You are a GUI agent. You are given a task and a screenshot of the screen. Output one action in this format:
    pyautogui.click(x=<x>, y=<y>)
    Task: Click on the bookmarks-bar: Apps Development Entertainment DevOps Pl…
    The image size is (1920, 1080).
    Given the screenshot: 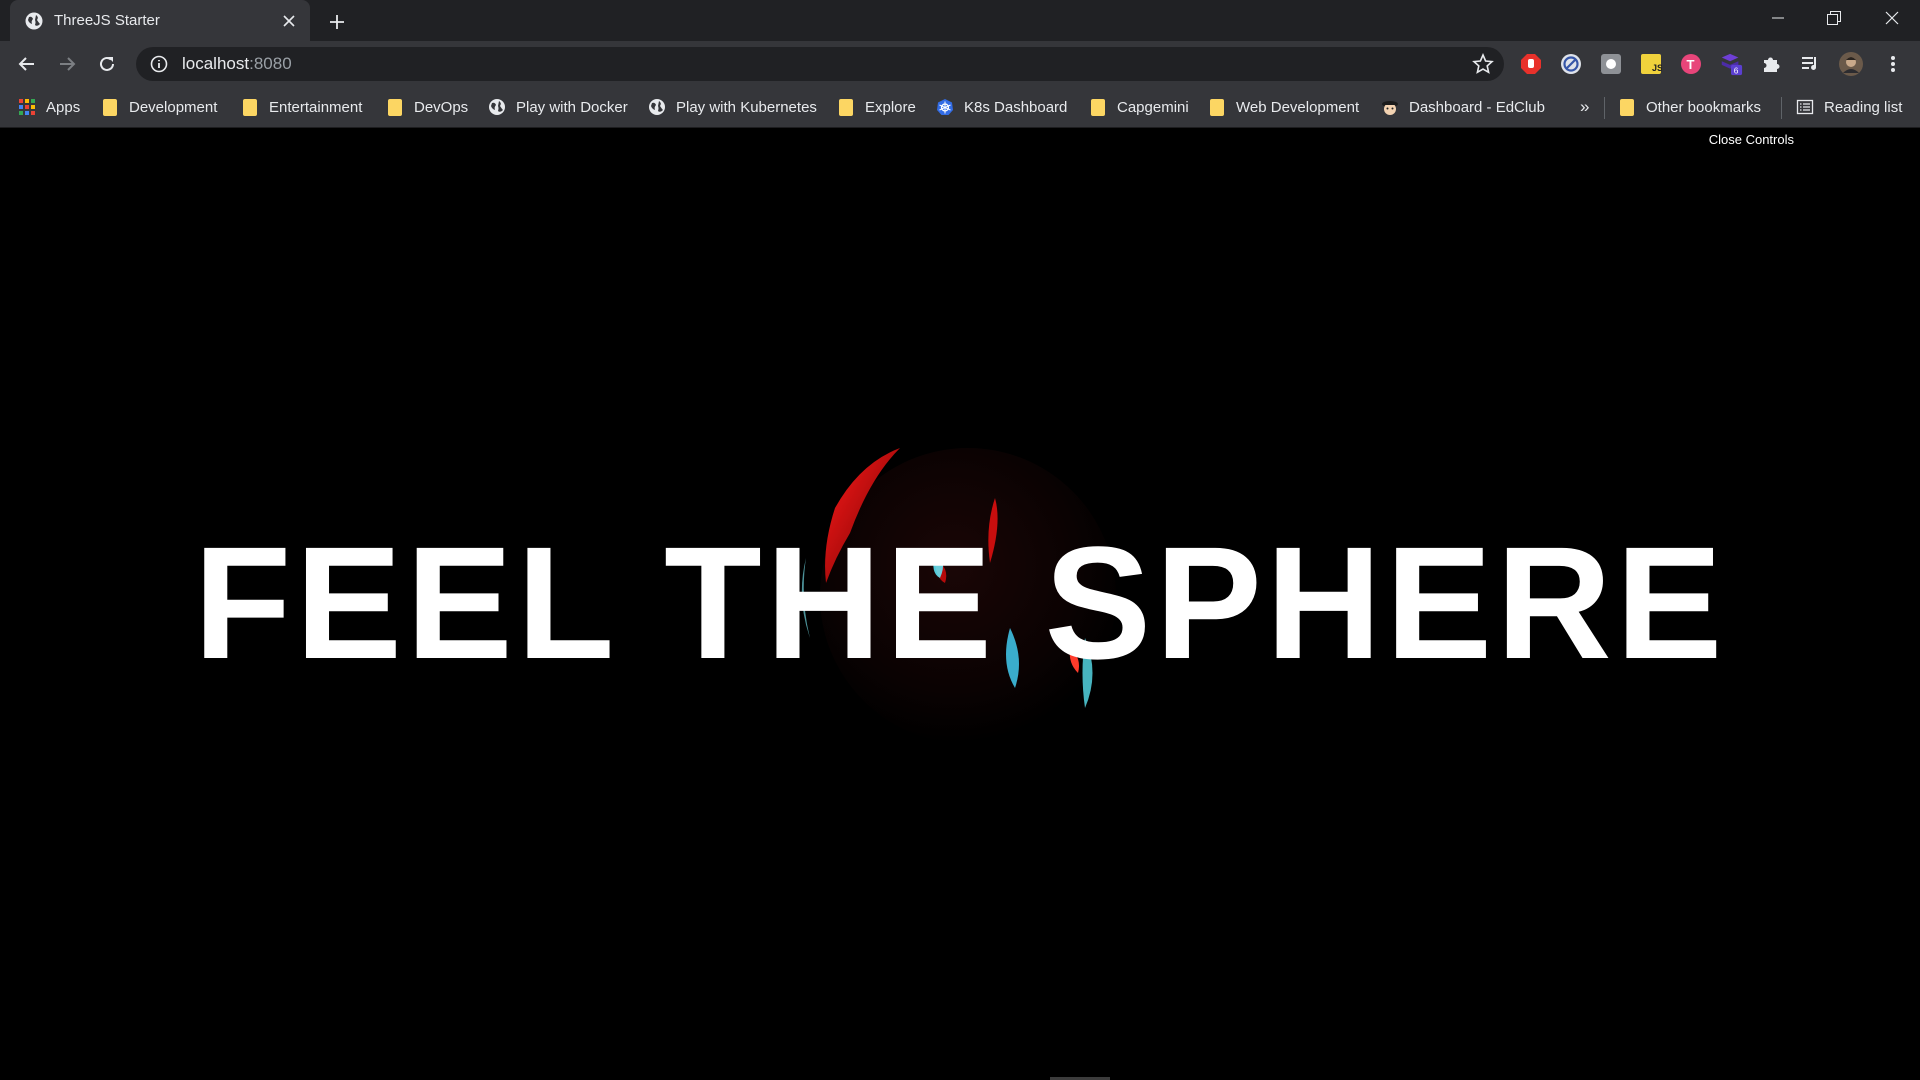 What is the action you would take?
    pyautogui.click(x=960, y=107)
    